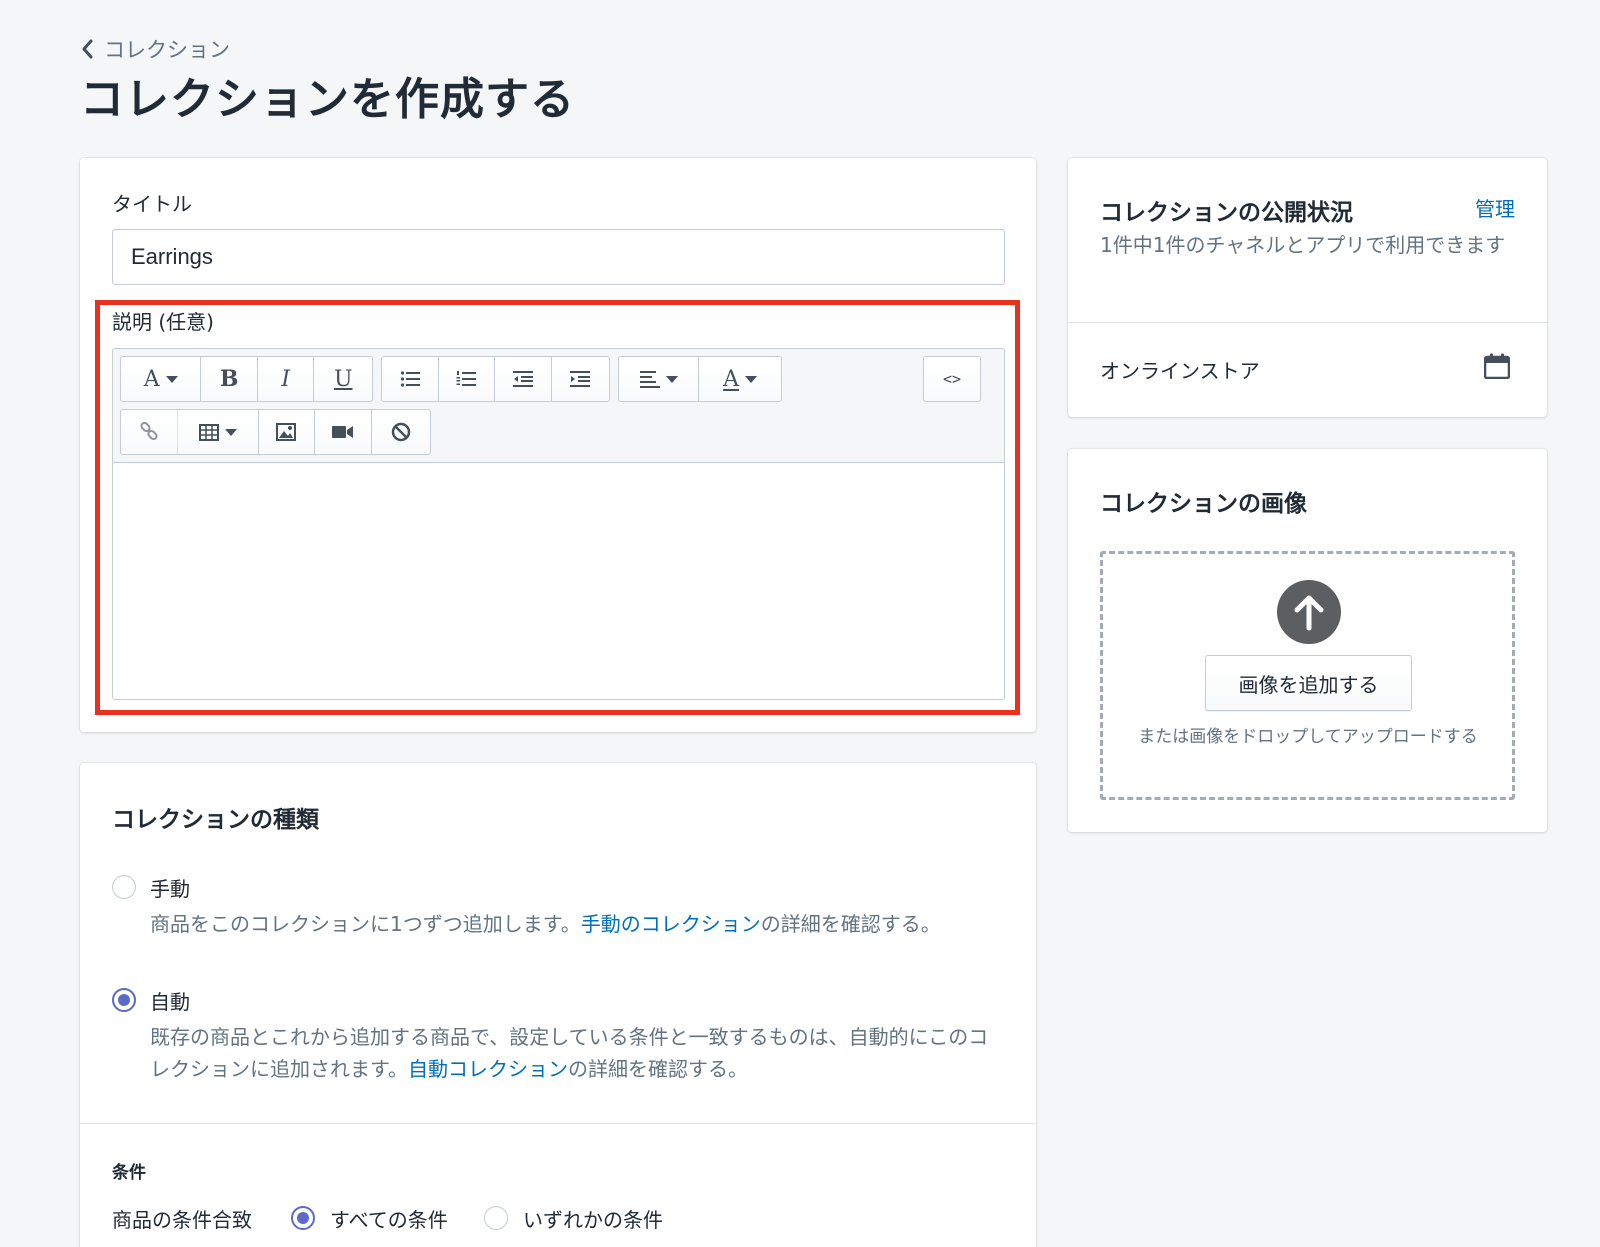 This screenshot has height=1247, width=1600. I want to click on font-dropdown-button: A, so click(161, 379).